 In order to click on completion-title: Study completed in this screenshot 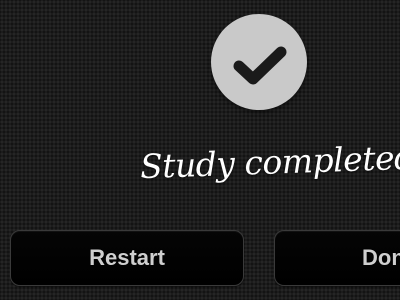, I will do `click(269, 162)`.